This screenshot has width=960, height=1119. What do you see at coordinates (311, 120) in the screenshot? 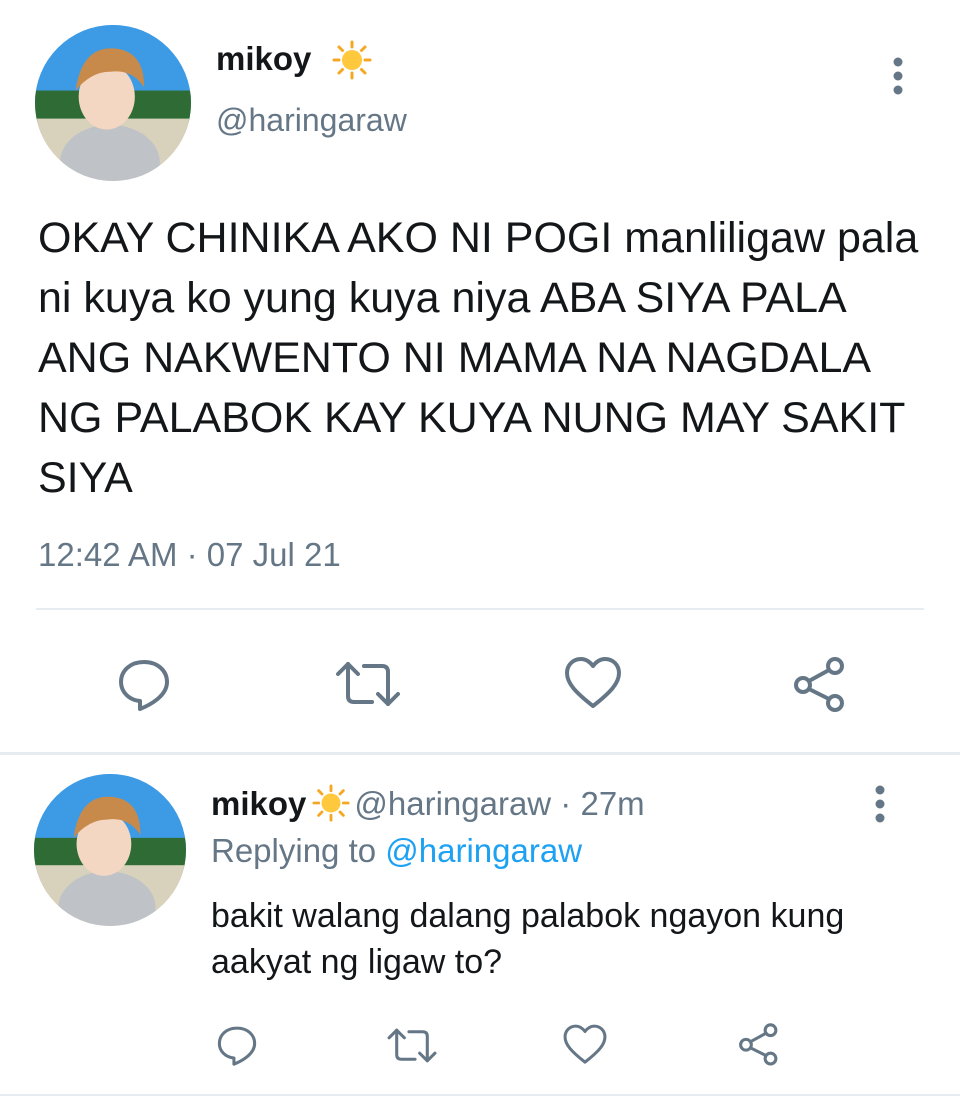
I see `author-handle: @haringaraw` at bounding box center [311, 120].